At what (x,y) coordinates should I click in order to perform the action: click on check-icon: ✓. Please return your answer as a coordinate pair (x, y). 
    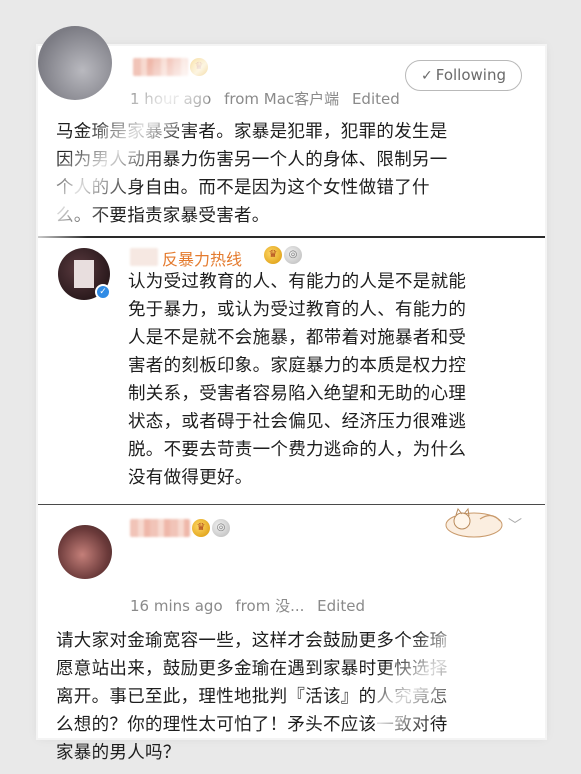
    Looking at the image, I should click on (427, 76).